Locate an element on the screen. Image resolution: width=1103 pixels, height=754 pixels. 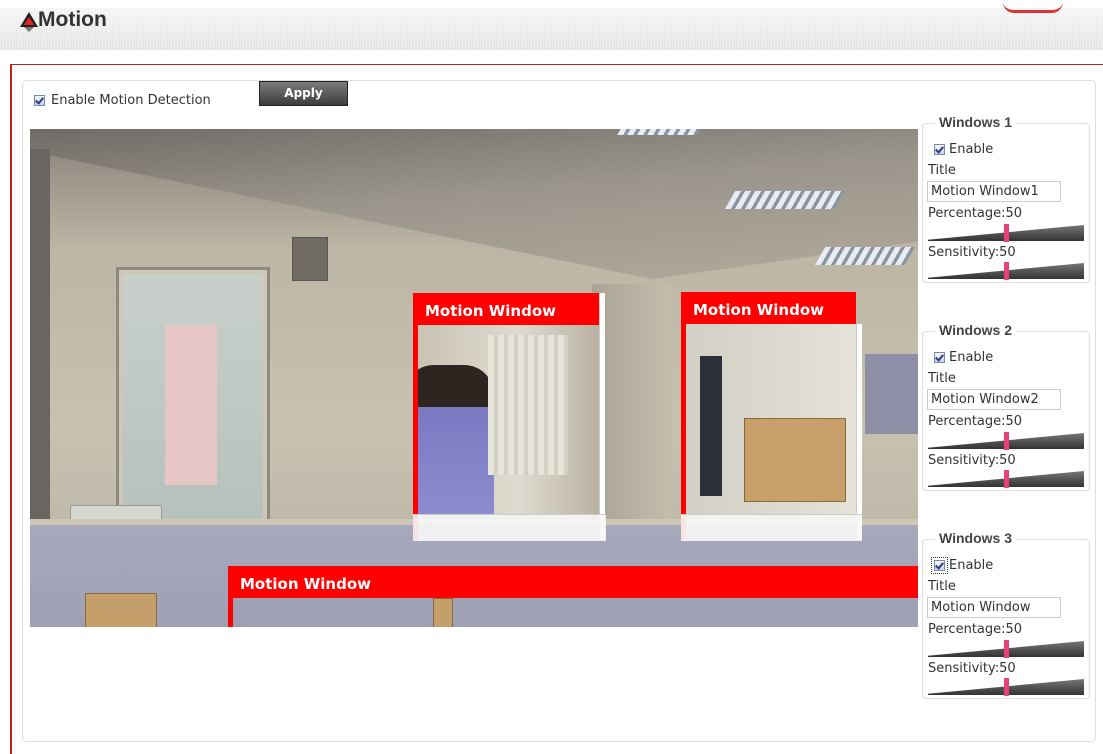
window-2-legend: Windows 2 is located at coordinates (975, 330).